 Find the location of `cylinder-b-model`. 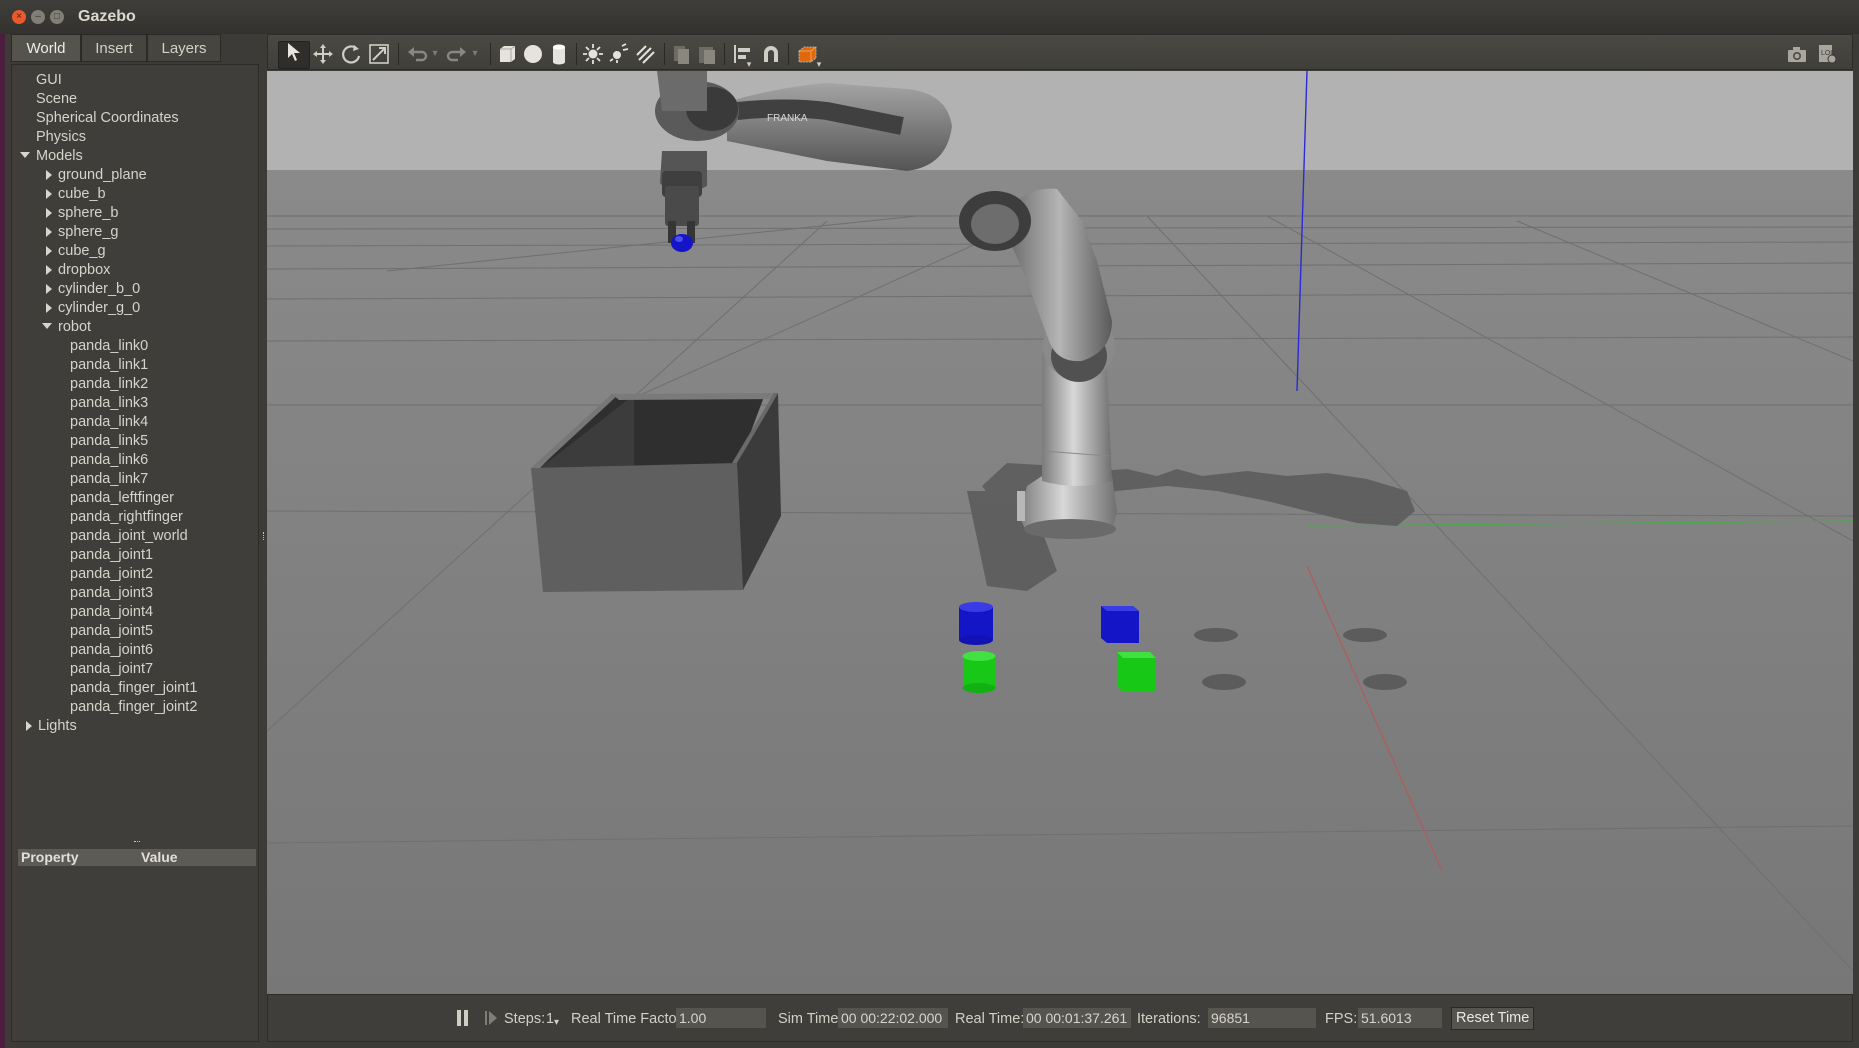

cylinder-b-model is located at coordinates (976, 623).